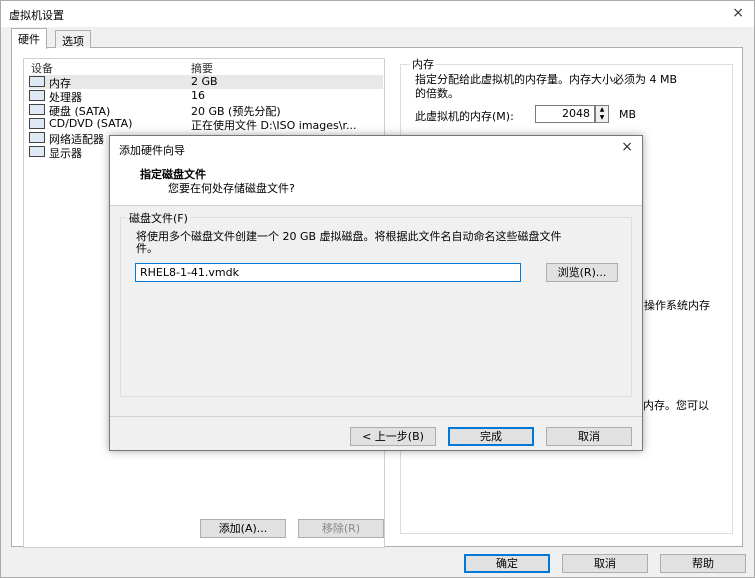 This screenshot has width=755, height=578. I want to click on memory-unit: MB, so click(628, 114).